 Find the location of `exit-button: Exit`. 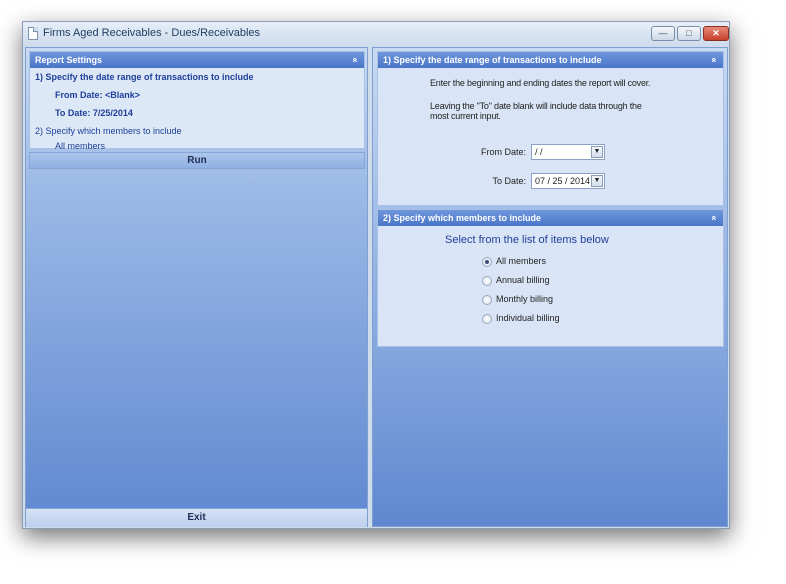

exit-button: Exit is located at coordinates (196, 517).